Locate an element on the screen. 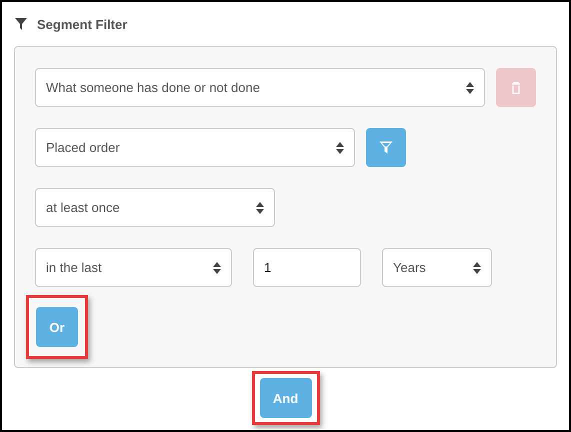  filter-button is located at coordinates (386, 147).